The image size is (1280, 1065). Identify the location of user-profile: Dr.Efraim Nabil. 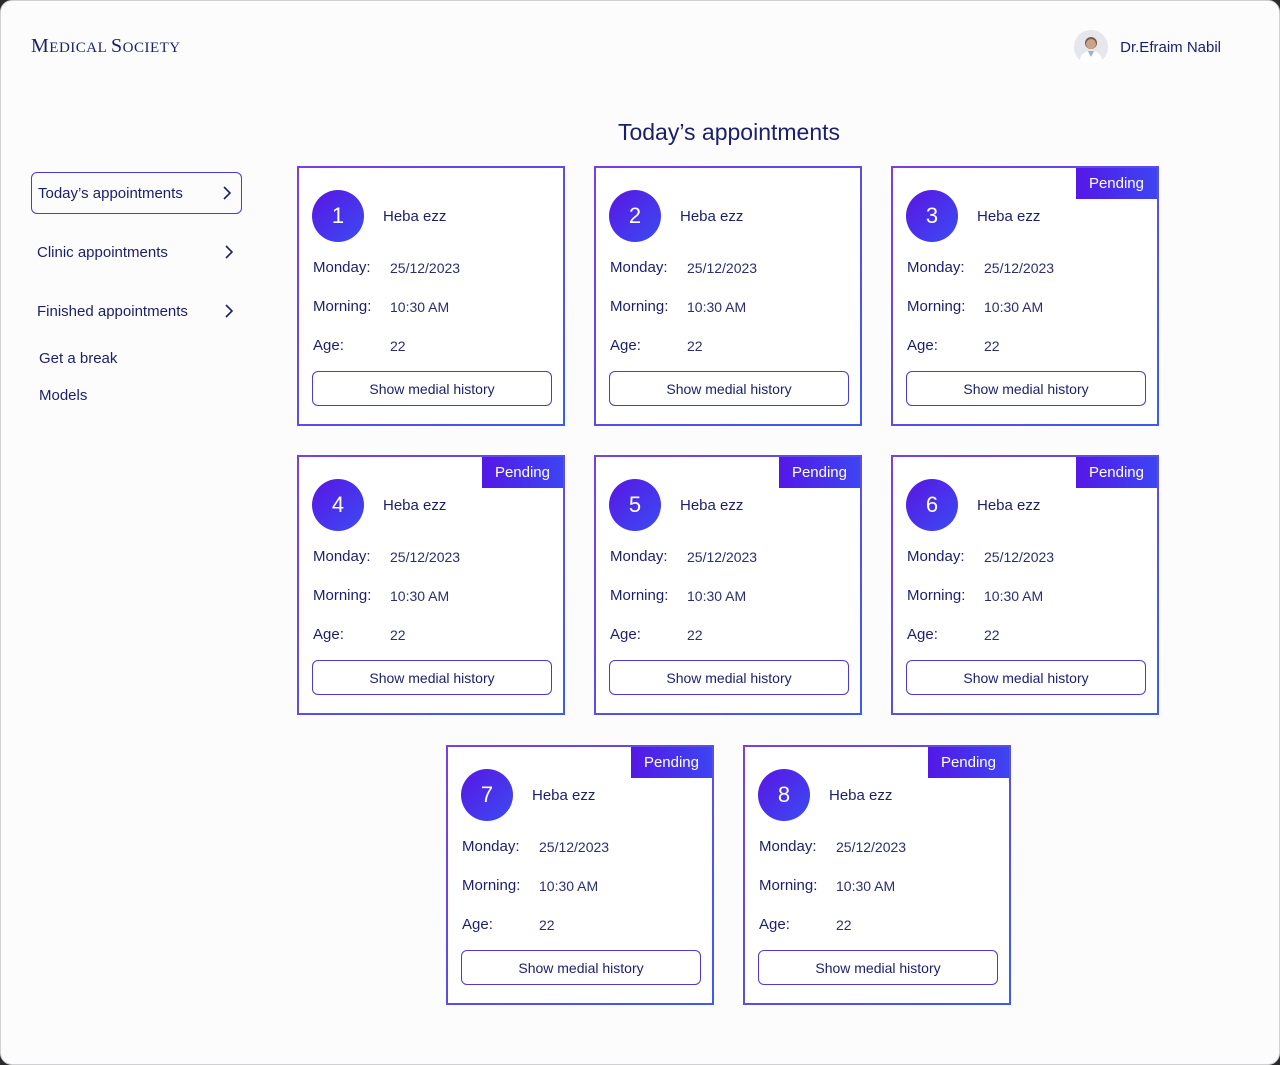
(1147, 47).